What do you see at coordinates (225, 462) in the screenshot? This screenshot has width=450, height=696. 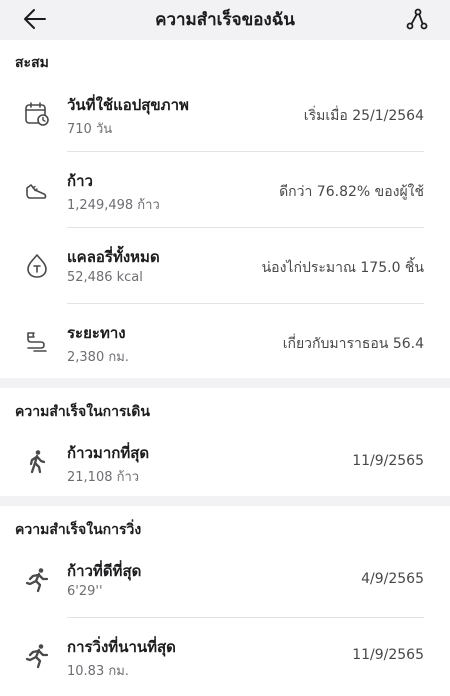 I see `stat-row-most-steps: ก้าวมากที่สุด 21,108 ก้าว 11/9/2565` at bounding box center [225, 462].